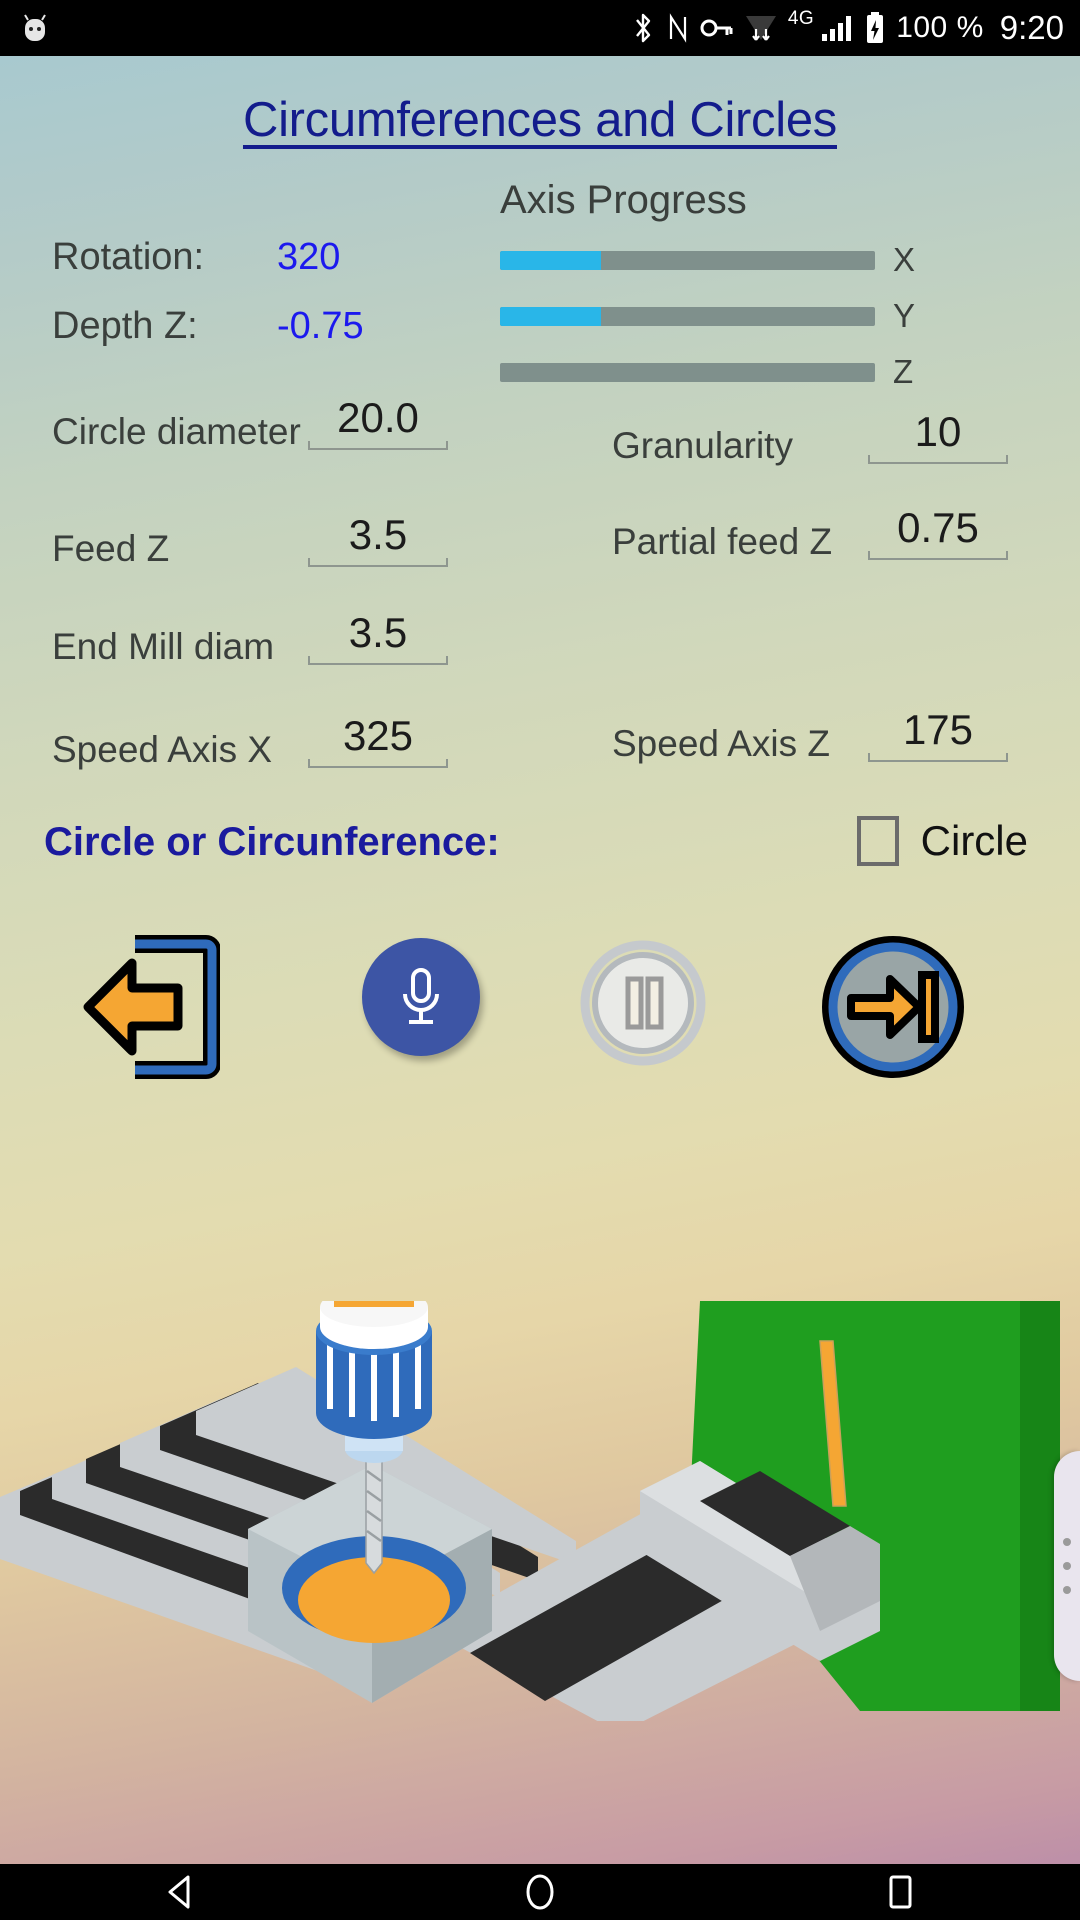 This screenshot has height=1920, width=1080. I want to click on axis-progress-title: Axis Progress, so click(623, 200).